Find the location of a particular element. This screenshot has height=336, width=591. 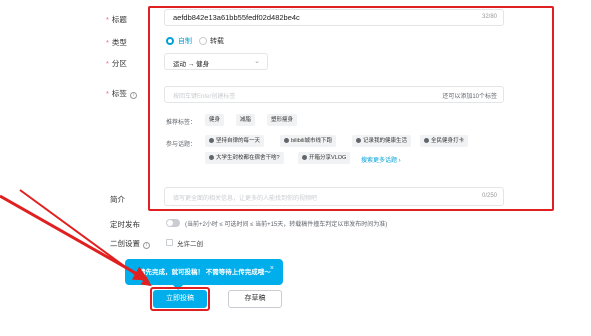

annotation-arrows is located at coordinates (76, 238).